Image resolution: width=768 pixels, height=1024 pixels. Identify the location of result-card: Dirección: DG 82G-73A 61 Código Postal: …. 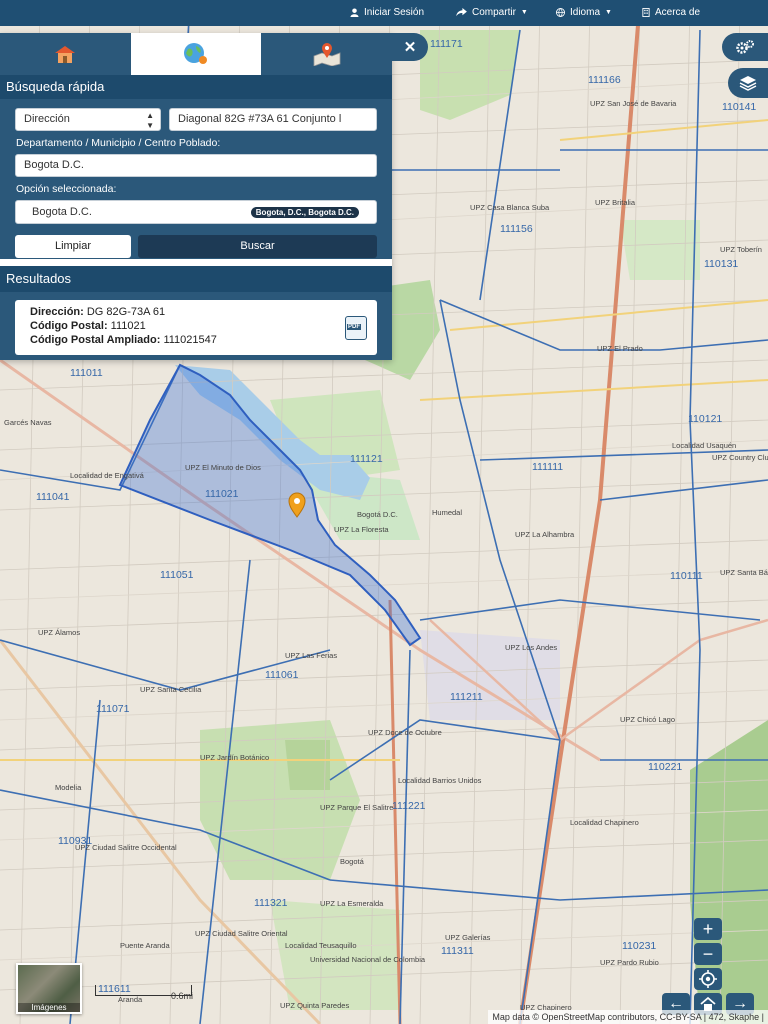
(196, 327).